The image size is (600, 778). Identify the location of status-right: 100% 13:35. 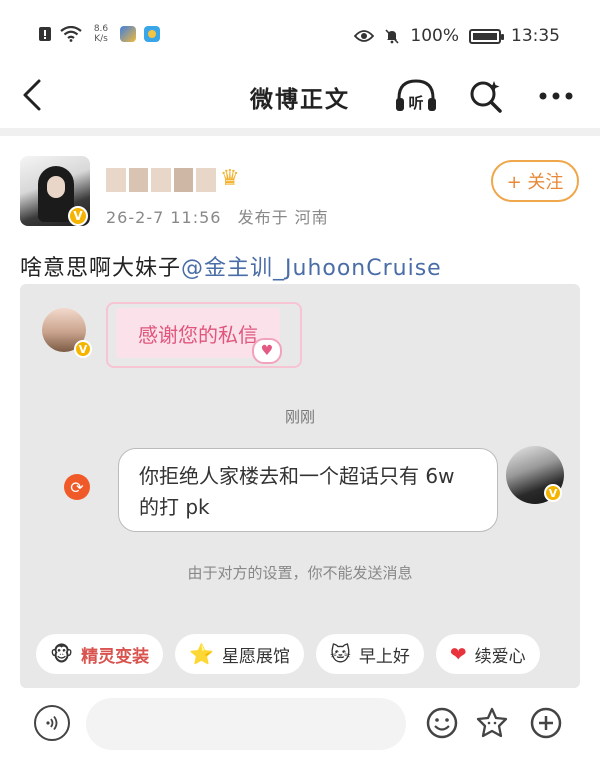
(457, 36).